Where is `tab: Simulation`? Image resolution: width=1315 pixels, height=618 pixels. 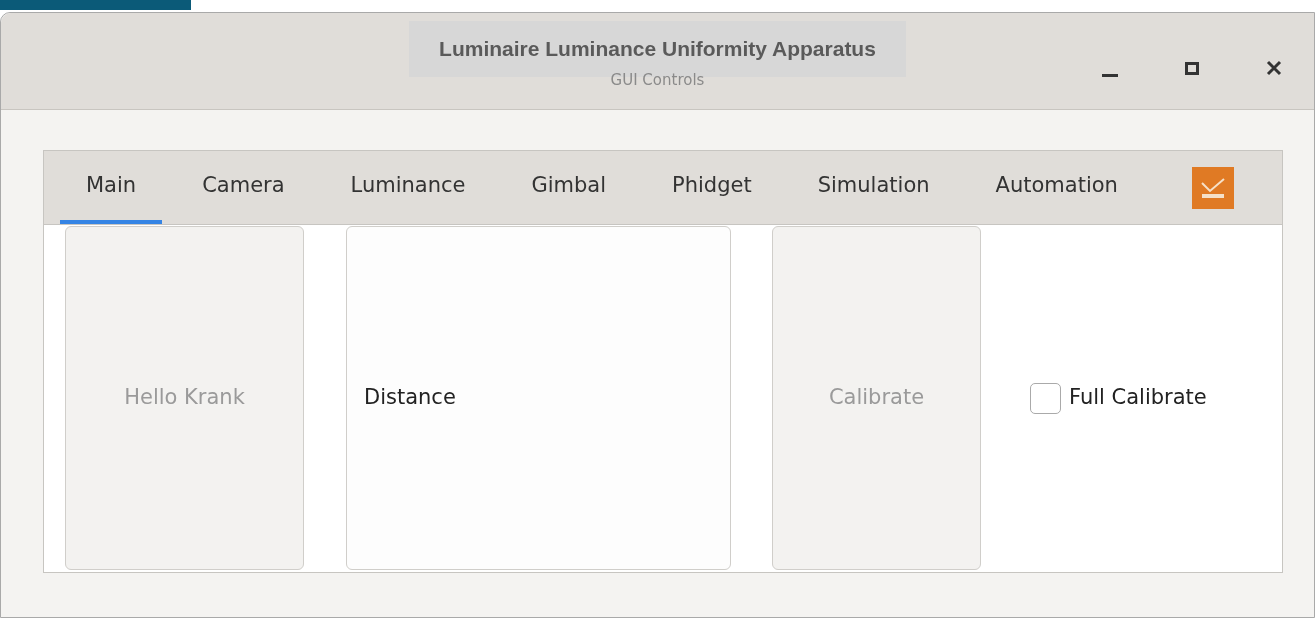
tab: Simulation is located at coordinates (873, 187).